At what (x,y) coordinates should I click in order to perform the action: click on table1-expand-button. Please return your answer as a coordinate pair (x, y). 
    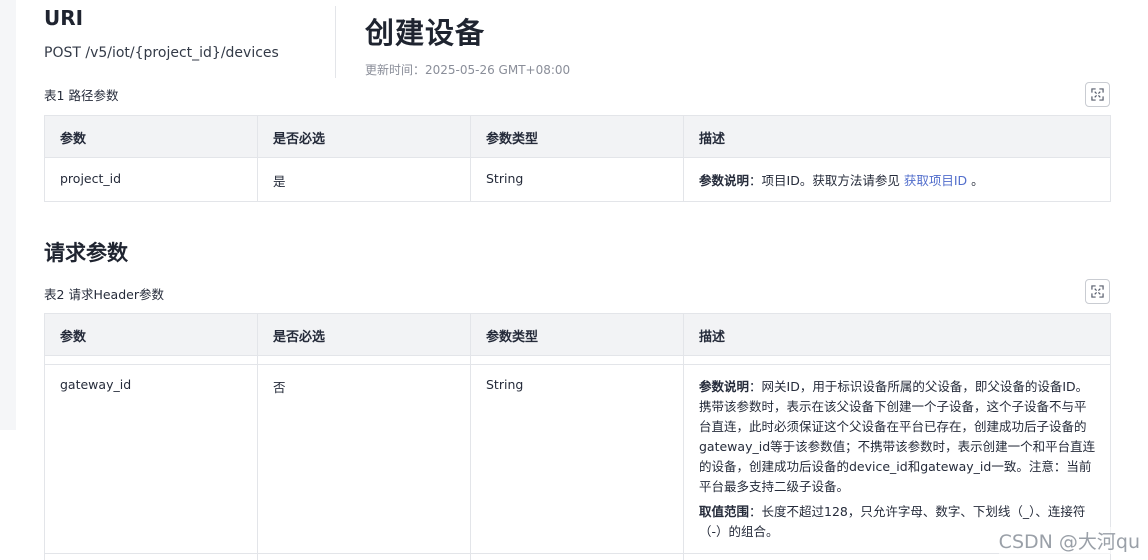
    Looking at the image, I should click on (1097, 94).